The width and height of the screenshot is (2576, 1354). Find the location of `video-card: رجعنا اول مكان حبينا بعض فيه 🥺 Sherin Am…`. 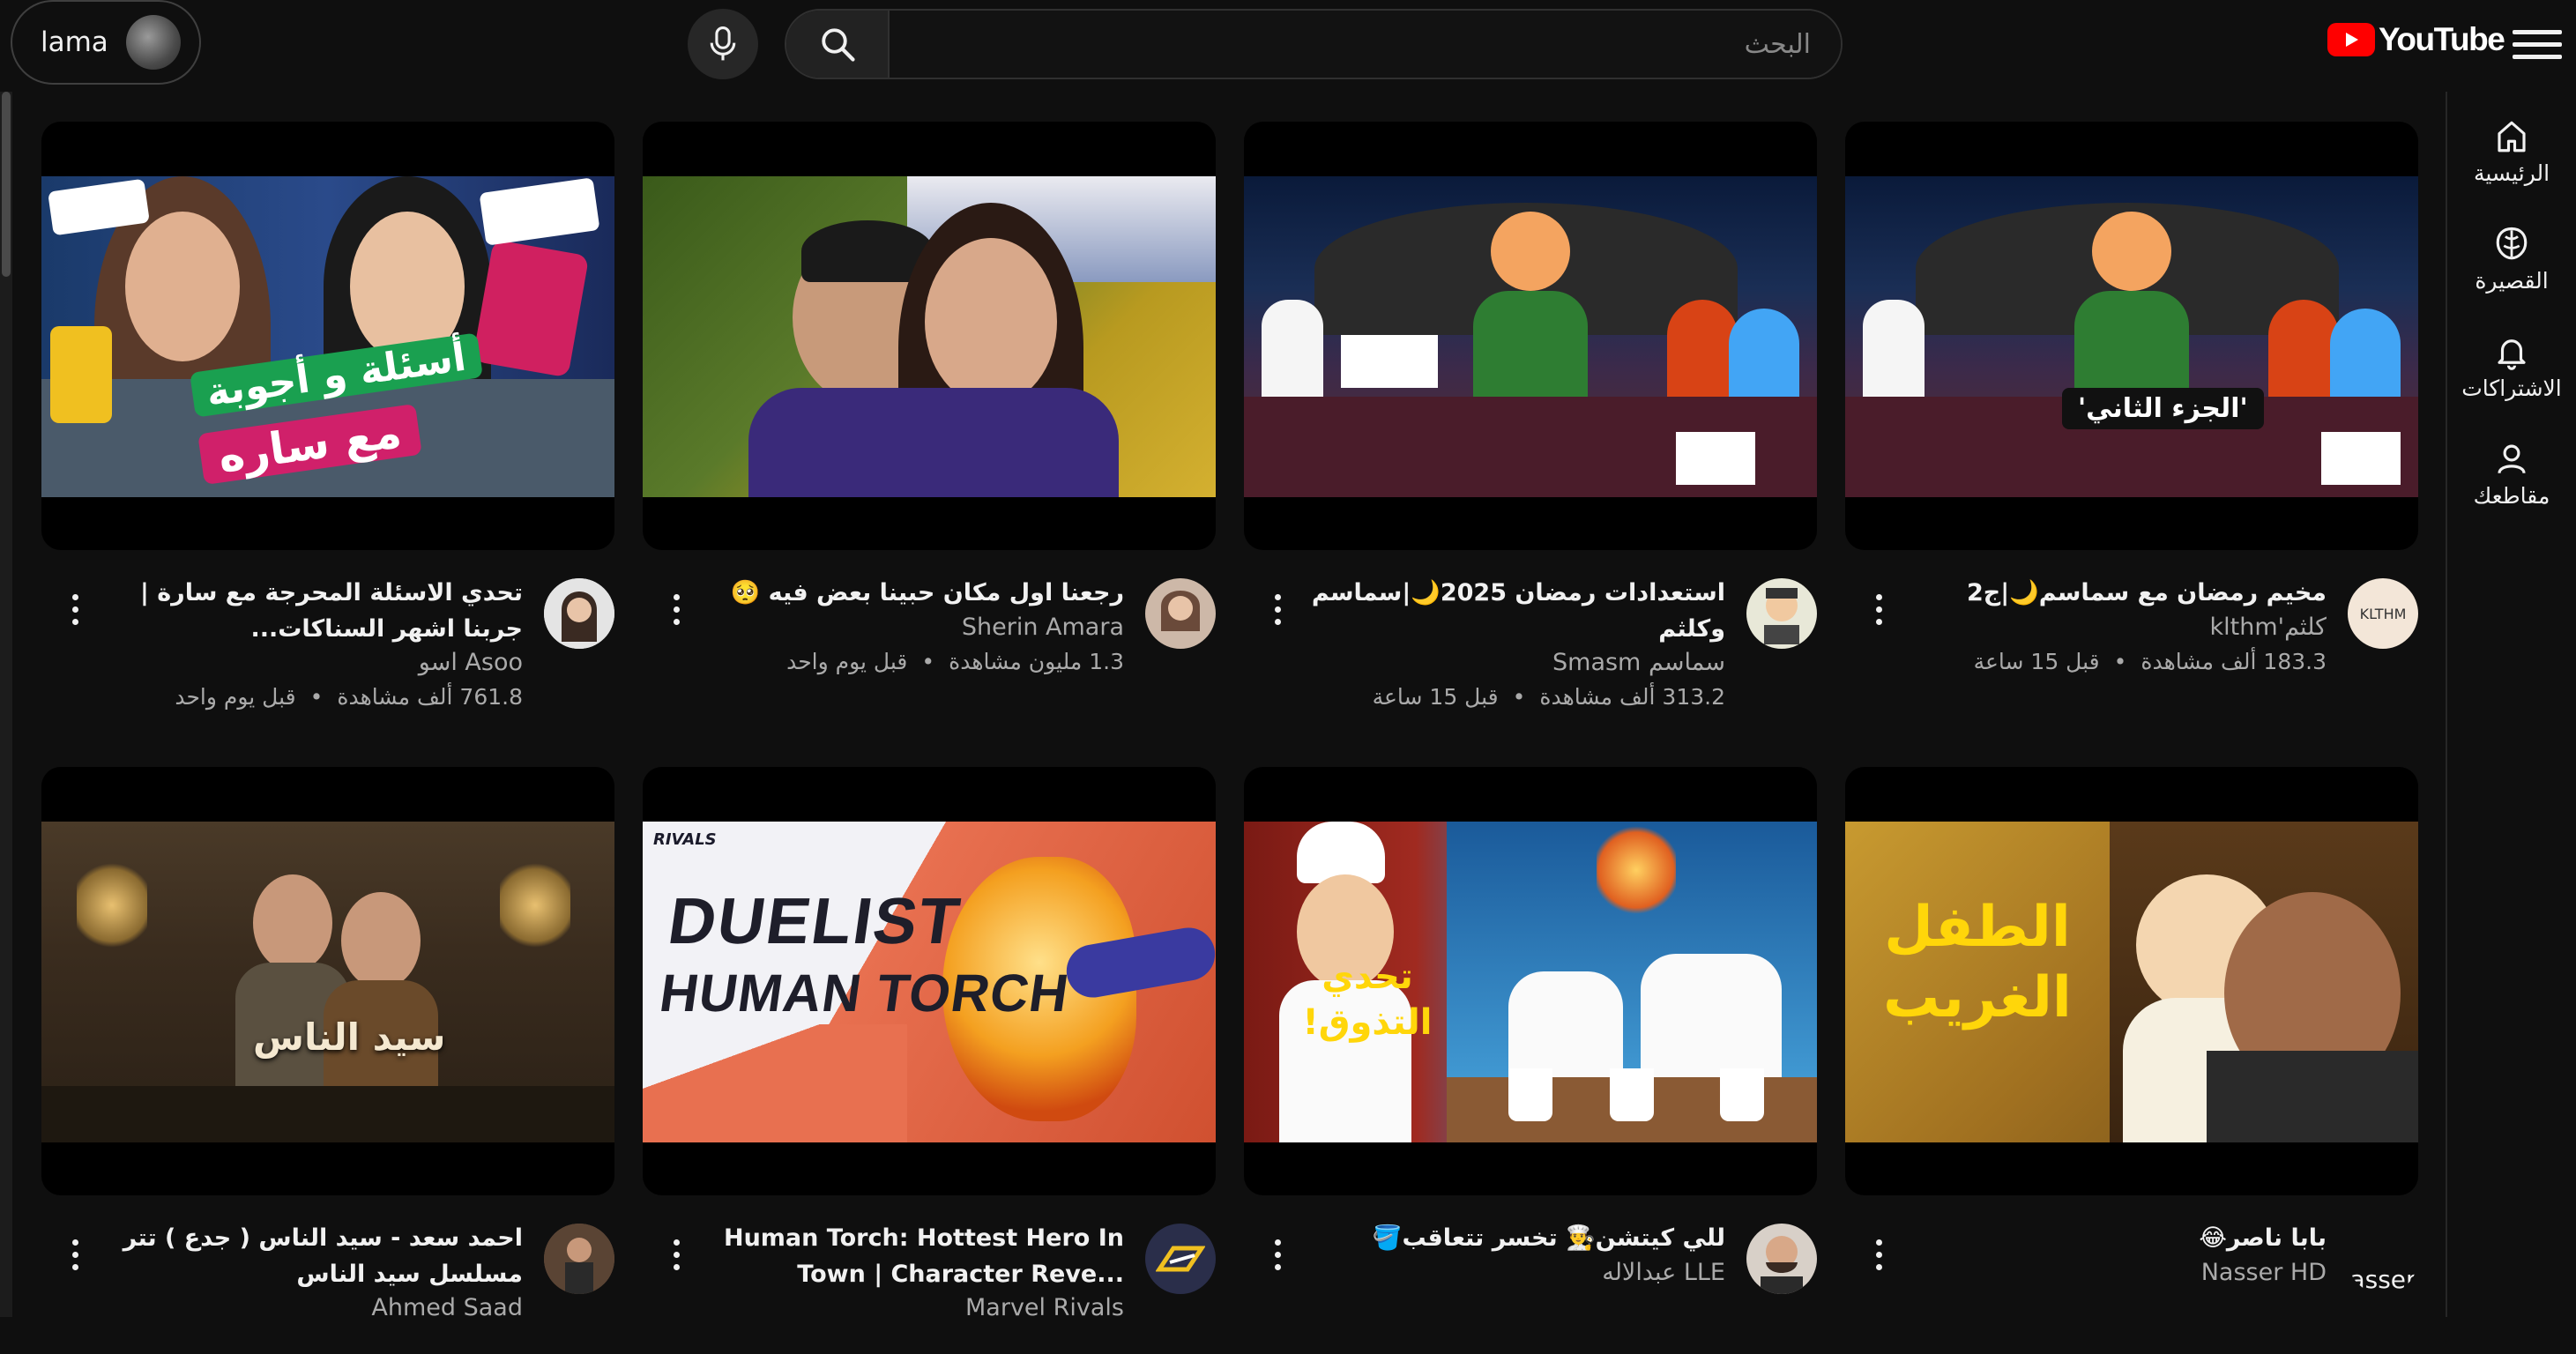

video-card: رجعنا اول مكان حبينا بعض فيه 🥺 Sherin Am… is located at coordinates (929, 415).